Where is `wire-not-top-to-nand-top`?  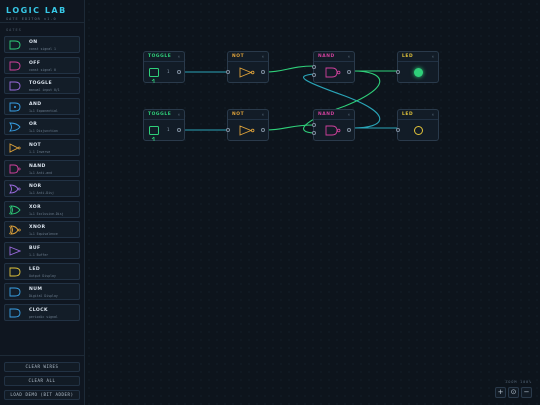 wire-not-top-to-nand-top is located at coordinates (290, 69).